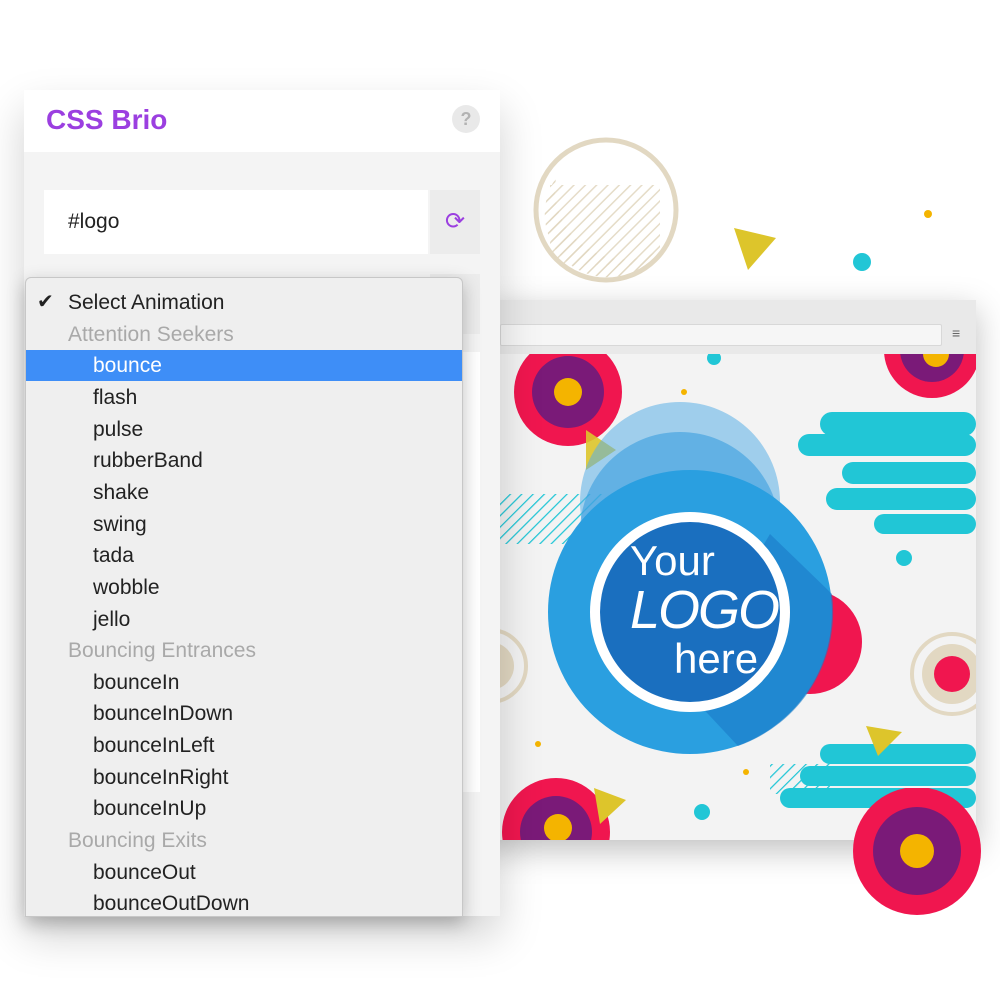 The image size is (1000, 1000). Describe the element at coordinates (556, 809) in the screenshot. I see `target-bottom-left` at that location.